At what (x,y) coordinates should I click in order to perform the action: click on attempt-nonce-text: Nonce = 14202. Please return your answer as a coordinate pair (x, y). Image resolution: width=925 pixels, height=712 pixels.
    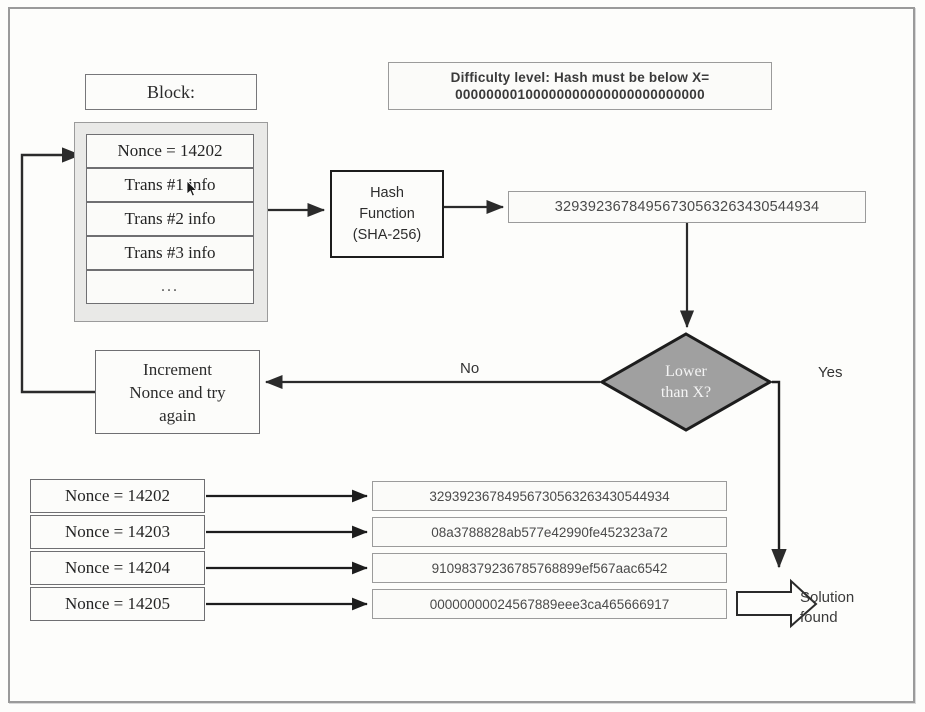
    Looking at the image, I should click on (117, 495).